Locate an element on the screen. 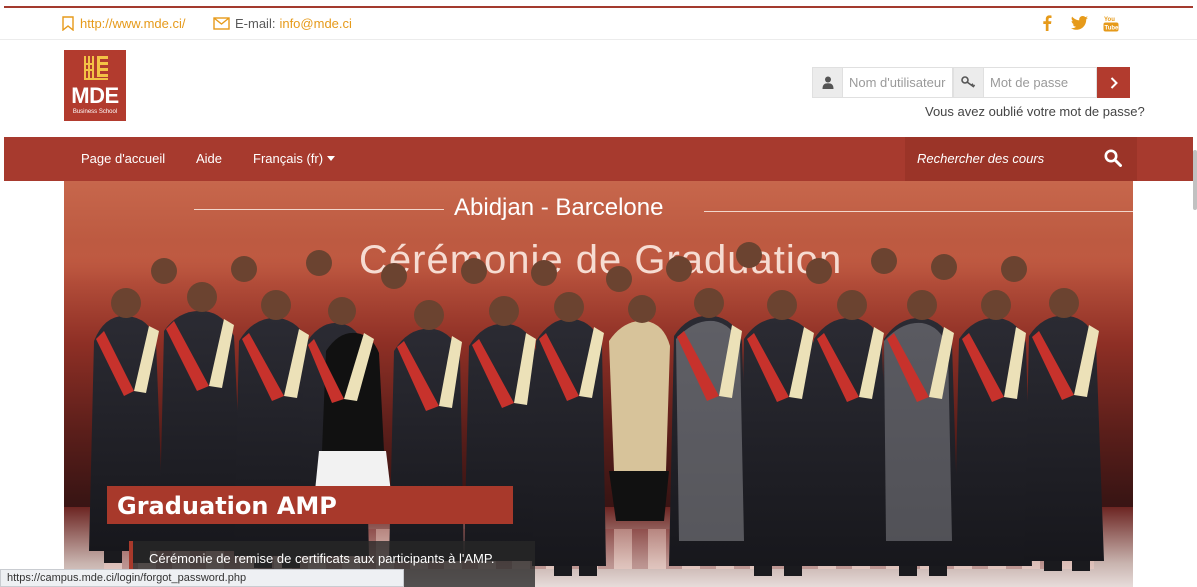 Image resolution: width=1197 pixels, height=587 pixels. login-form: Nom d'utilisateur Mot de passe is located at coordinates (971, 82).